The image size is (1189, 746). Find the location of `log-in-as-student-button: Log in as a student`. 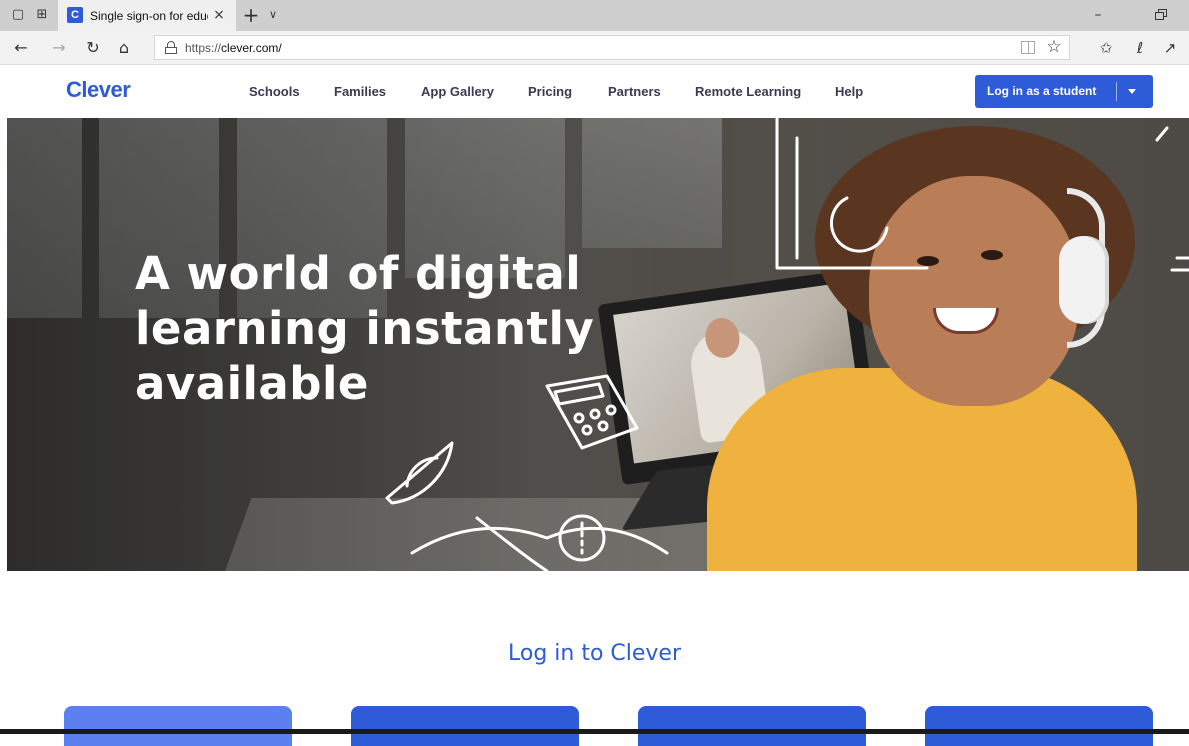

log-in-as-student-button: Log in as a student is located at coordinates (1064, 91).